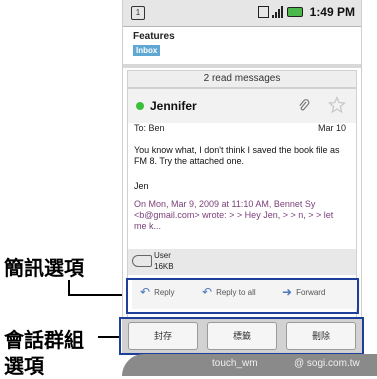 The width and height of the screenshot is (377, 379). What do you see at coordinates (242, 13) in the screenshot?
I see `status-bar: 1 1:49 PM` at bounding box center [242, 13].